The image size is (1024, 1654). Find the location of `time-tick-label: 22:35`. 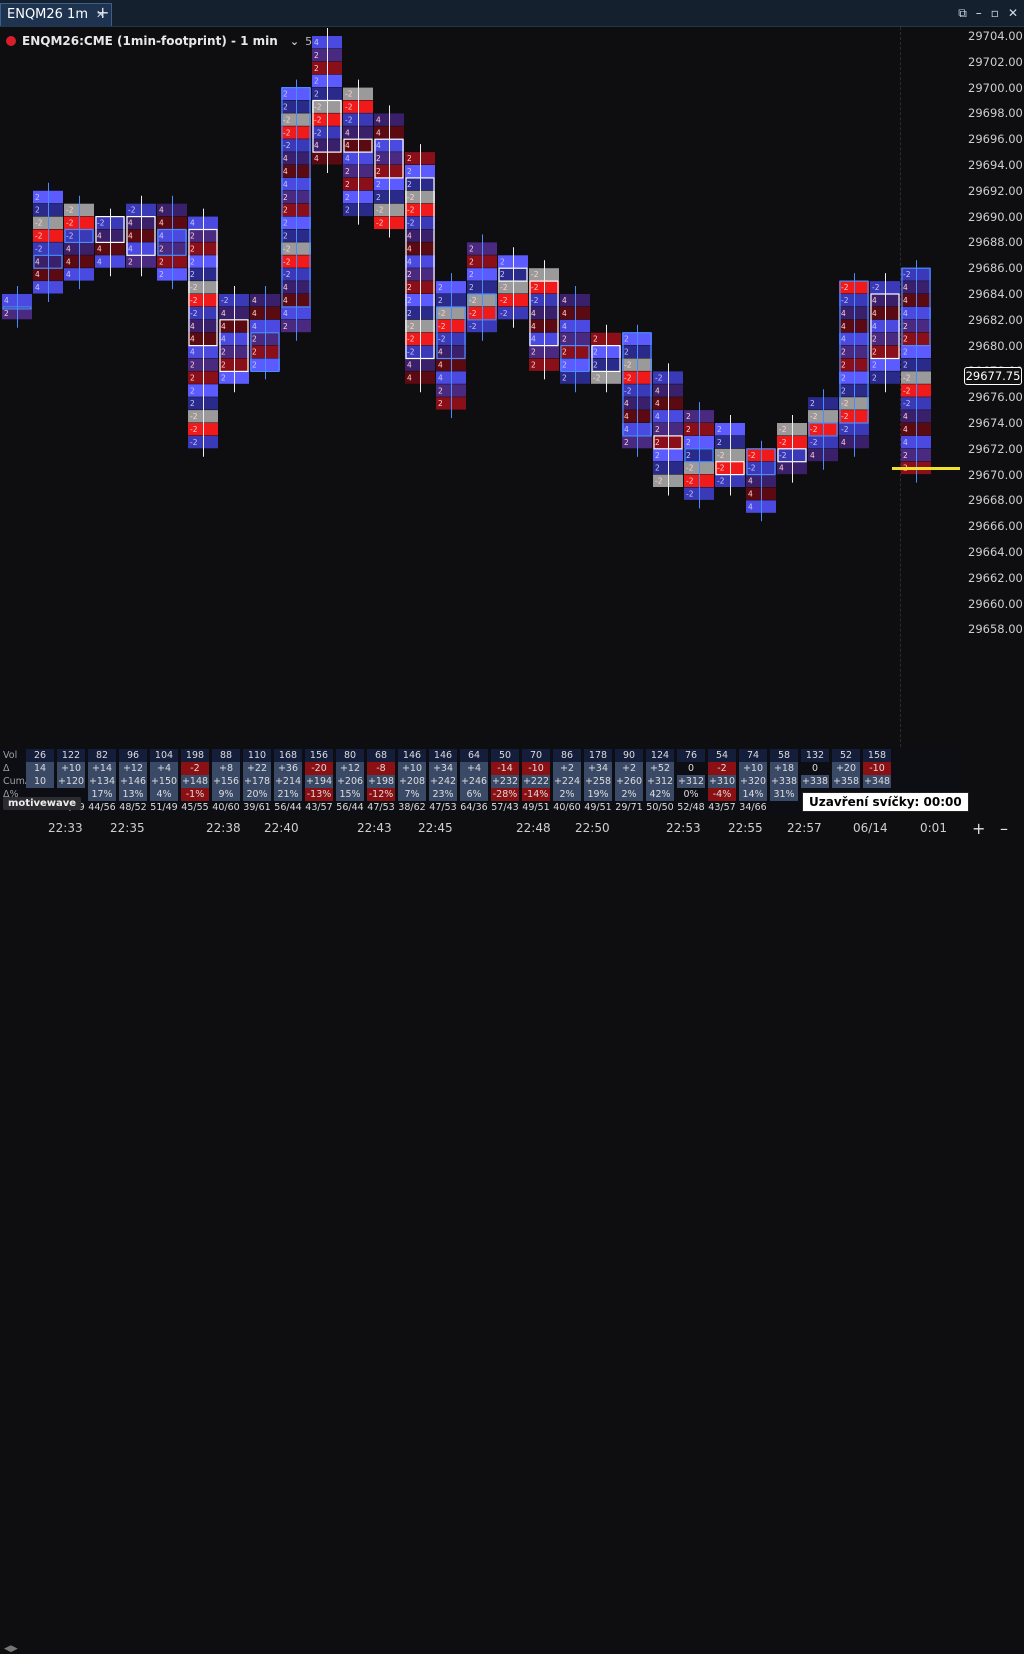

time-tick-label: 22:35 is located at coordinates (127, 828).